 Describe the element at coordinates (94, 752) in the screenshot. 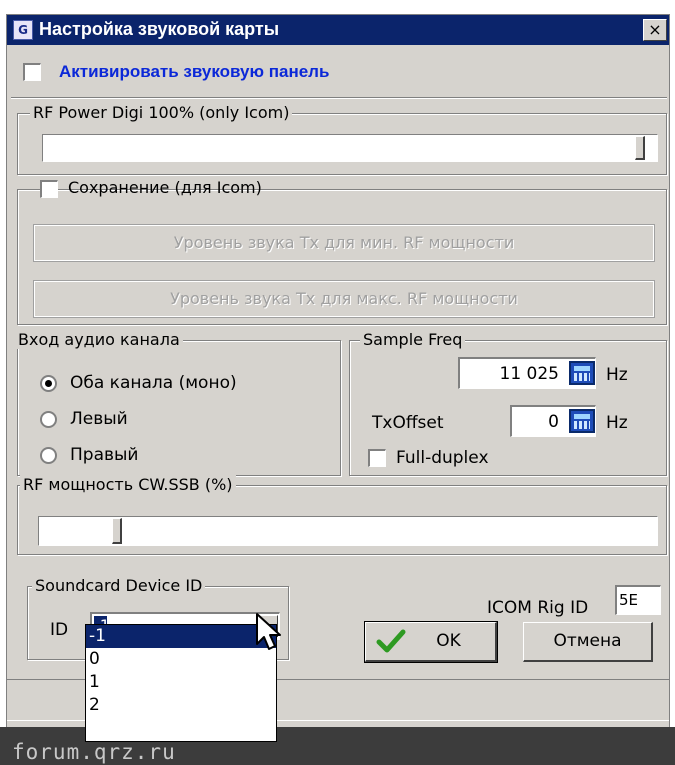

I see `watermark-text: forum.qrz.ru` at that location.